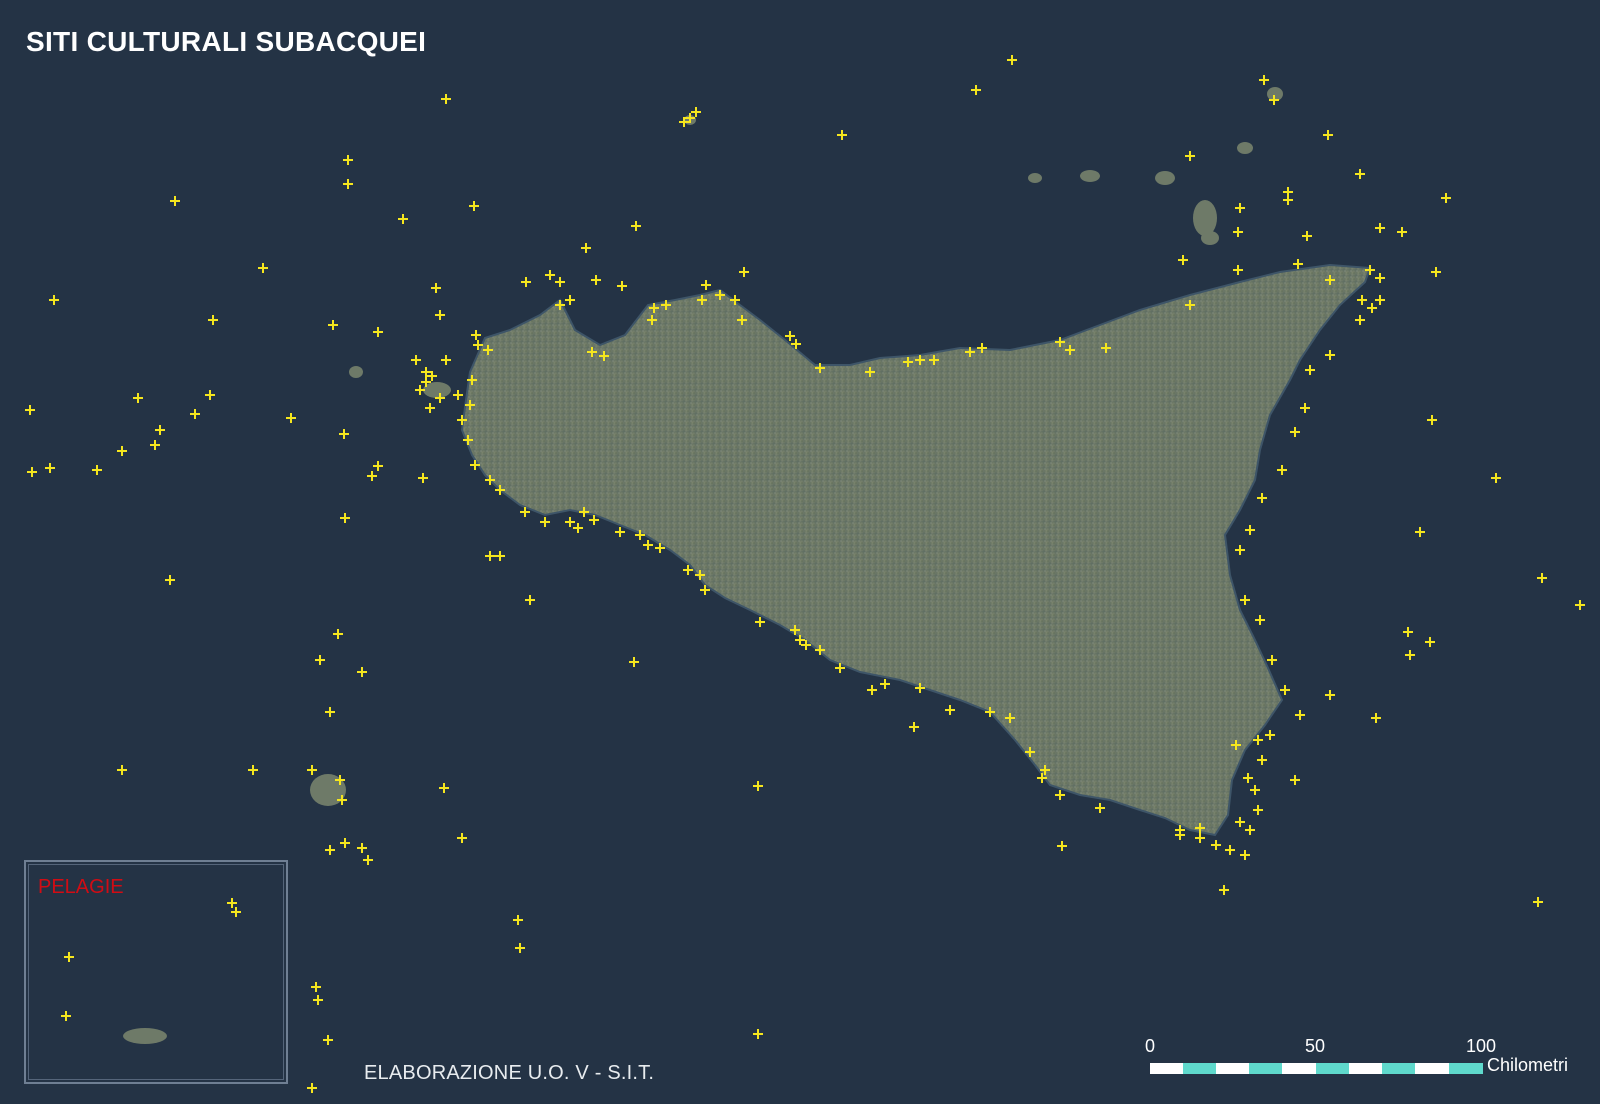  What do you see at coordinates (1090, 176) in the screenshot?
I see `island-filicudi` at bounding box center [1090, 176].